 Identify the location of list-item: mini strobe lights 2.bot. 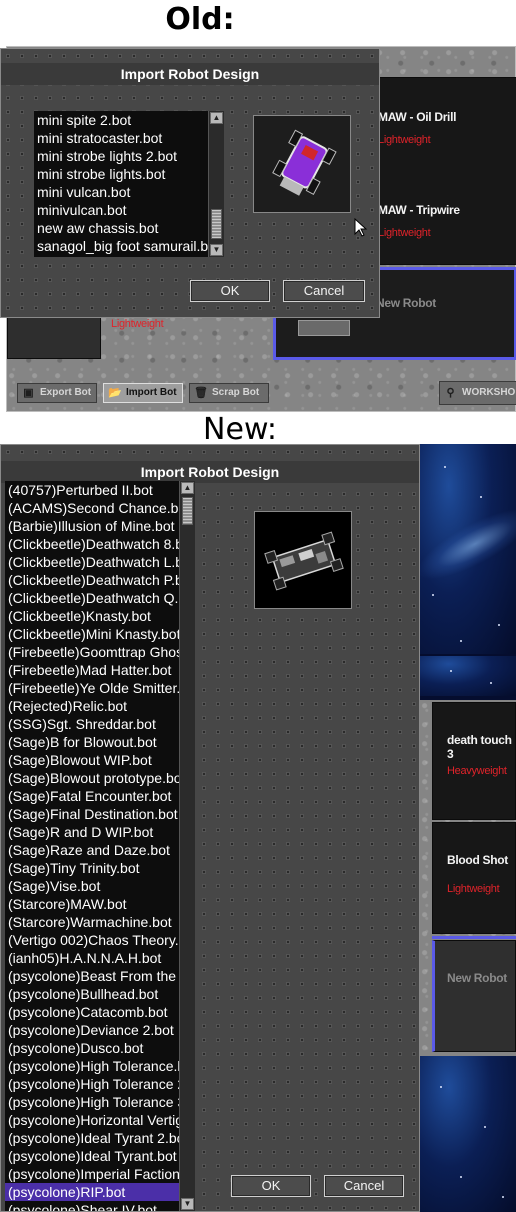
(129, 156).